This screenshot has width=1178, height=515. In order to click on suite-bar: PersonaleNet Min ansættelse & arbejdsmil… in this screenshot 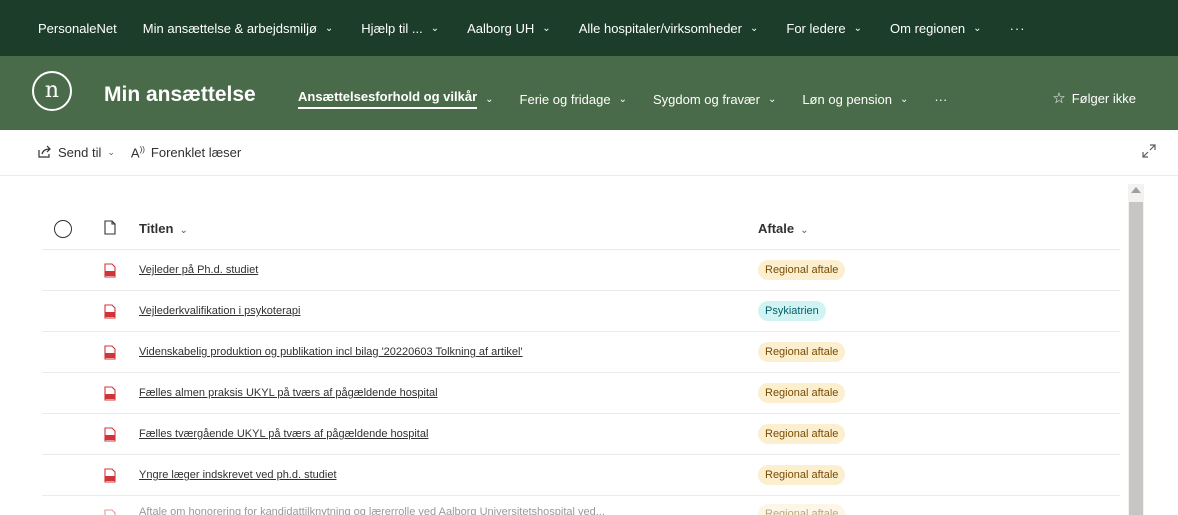, I will do `click(589, 28)`.